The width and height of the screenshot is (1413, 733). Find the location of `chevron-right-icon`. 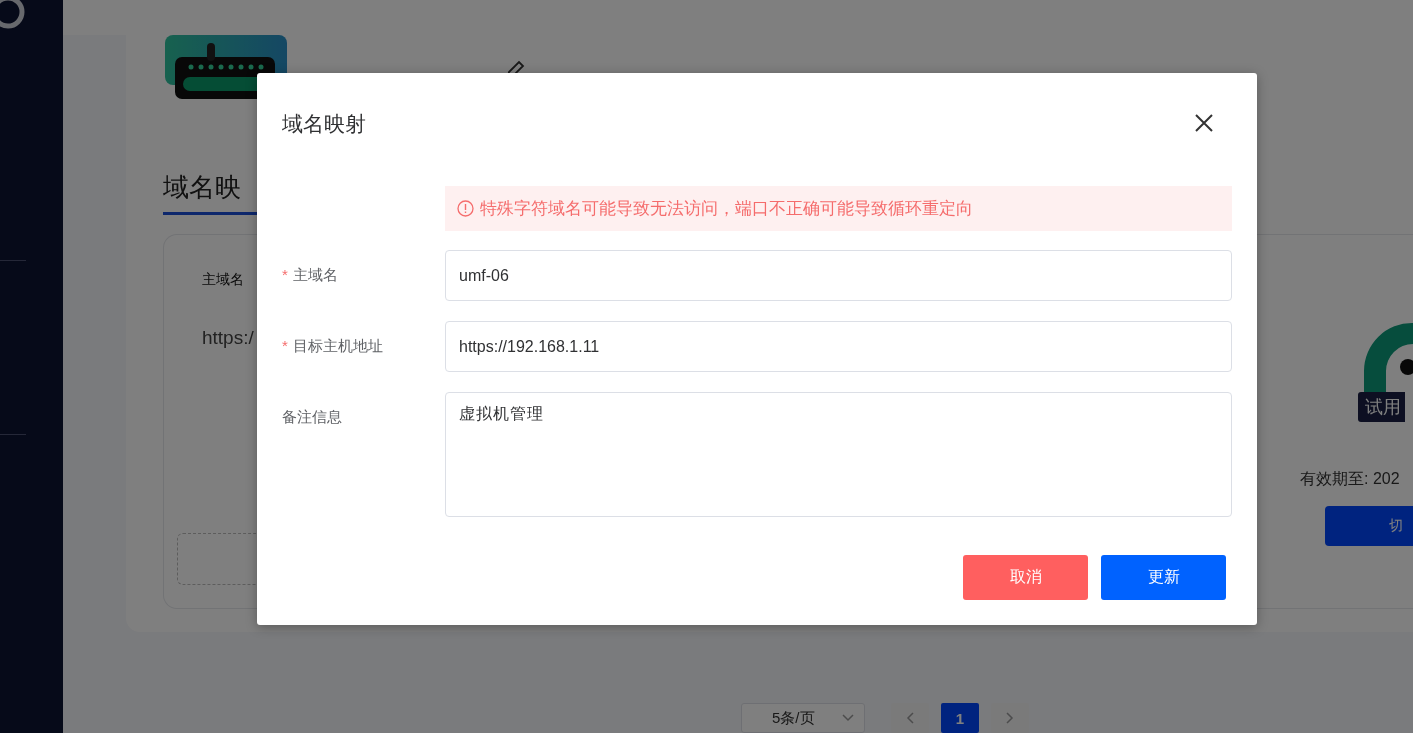

chevron-right-icon is located at coordinates (1010, 718).